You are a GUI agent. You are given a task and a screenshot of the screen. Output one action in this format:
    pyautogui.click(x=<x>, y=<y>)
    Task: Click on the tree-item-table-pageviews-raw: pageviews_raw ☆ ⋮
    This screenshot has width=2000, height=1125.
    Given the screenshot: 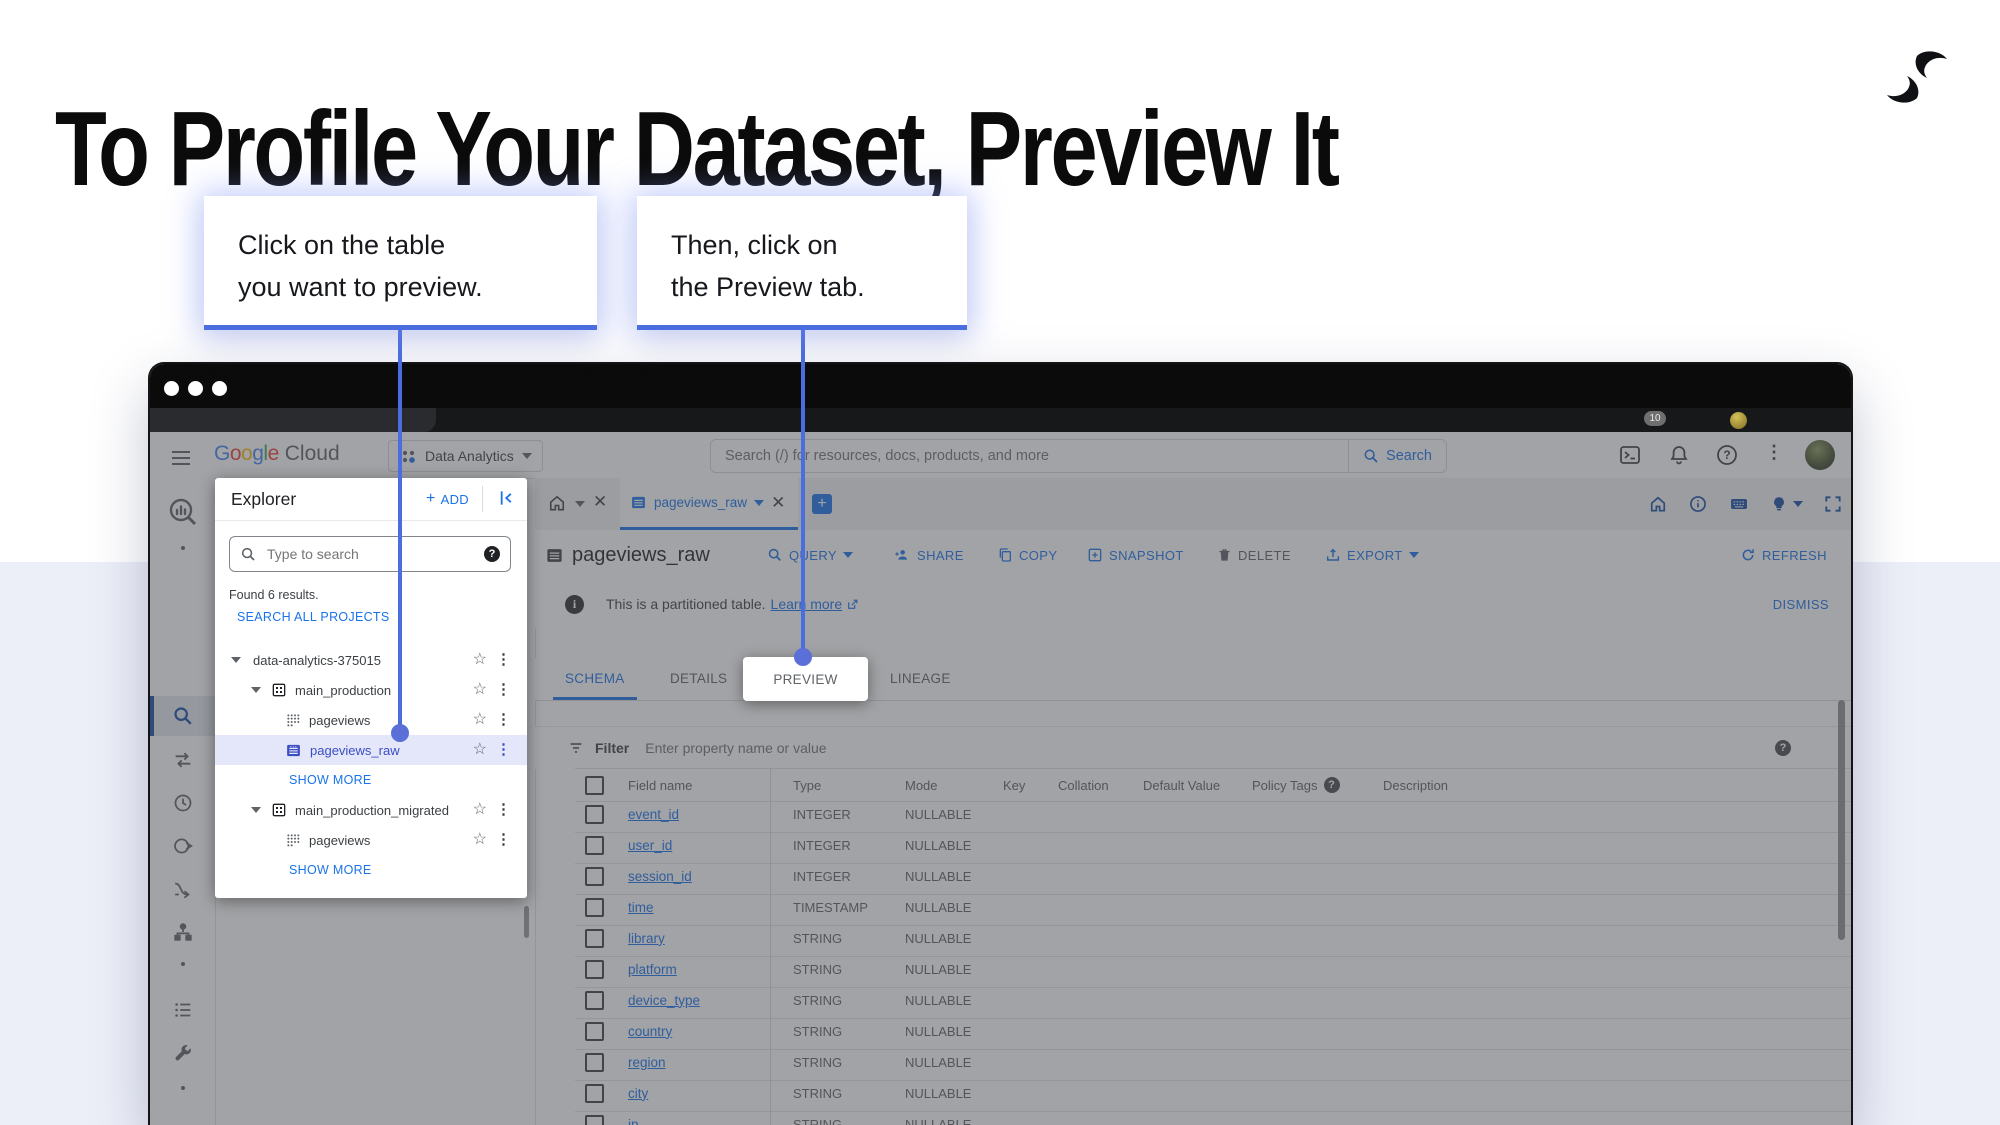 What is the action you would take?
    pyautogui.click(x=371, y=750)
    